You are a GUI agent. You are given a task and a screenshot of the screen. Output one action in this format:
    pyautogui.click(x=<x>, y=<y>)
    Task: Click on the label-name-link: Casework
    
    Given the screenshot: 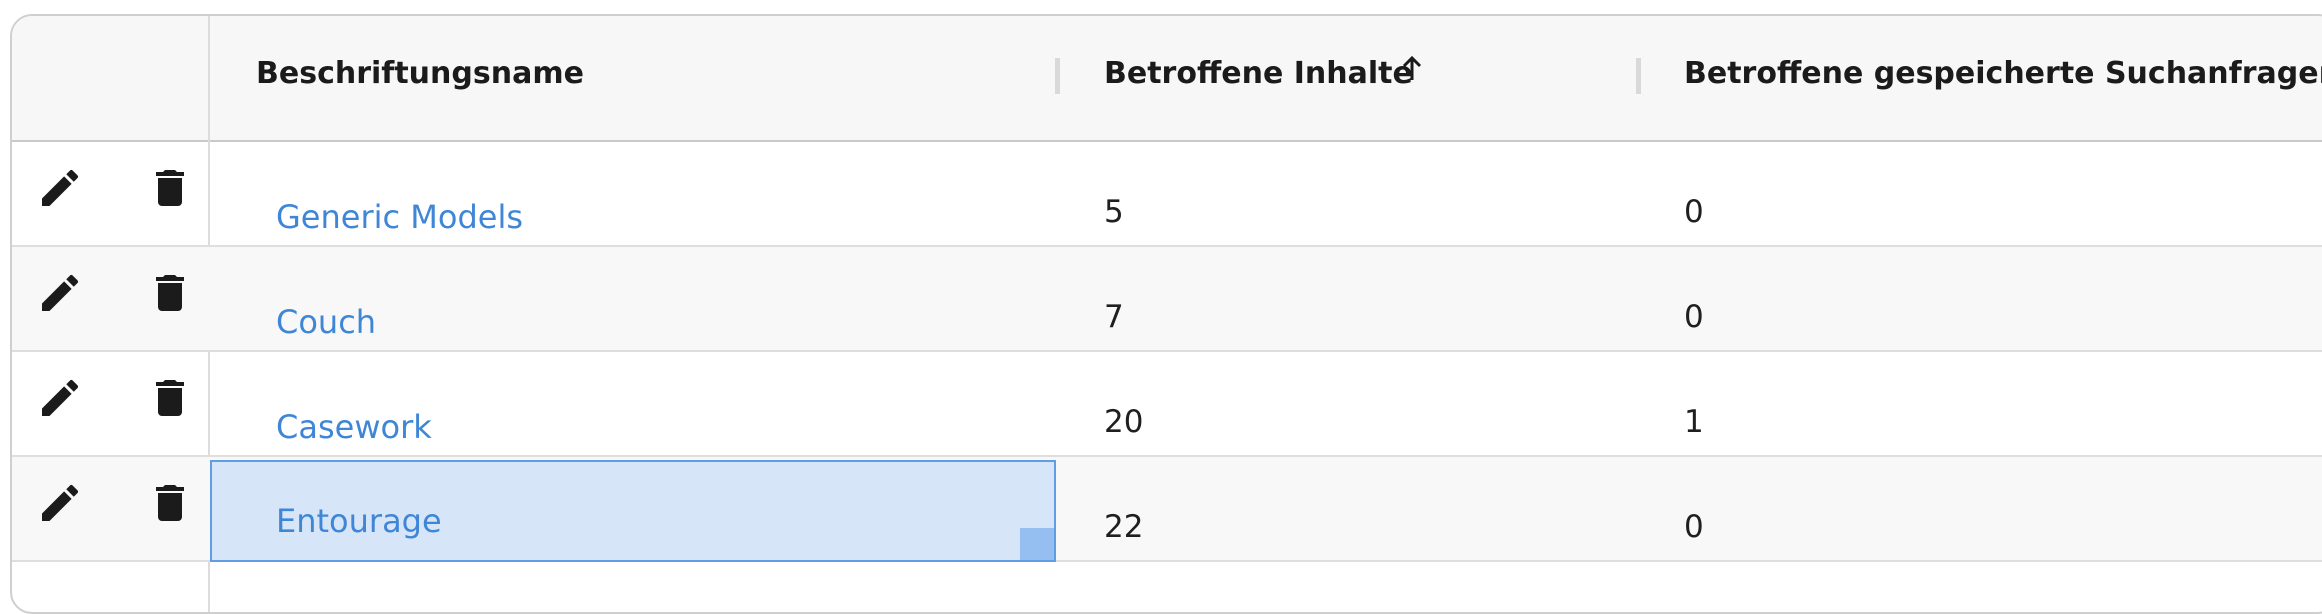 What is the action you would take?
    pyautogui.click(x=354, y=427)
    